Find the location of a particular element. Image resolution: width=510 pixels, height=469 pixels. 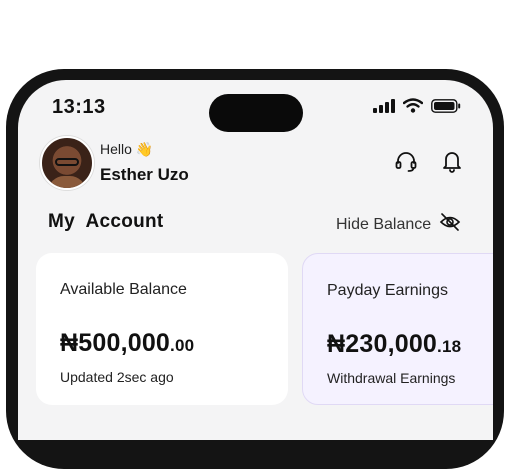

notifications-button is located at coordinates (452, 163).